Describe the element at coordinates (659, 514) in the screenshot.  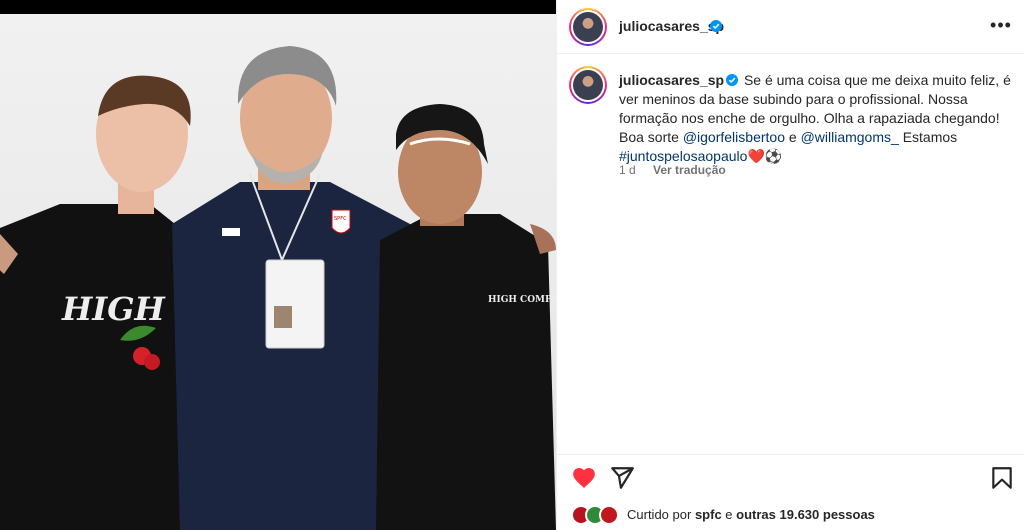
I see `liked-by-prefix: Curtido por` at that location.